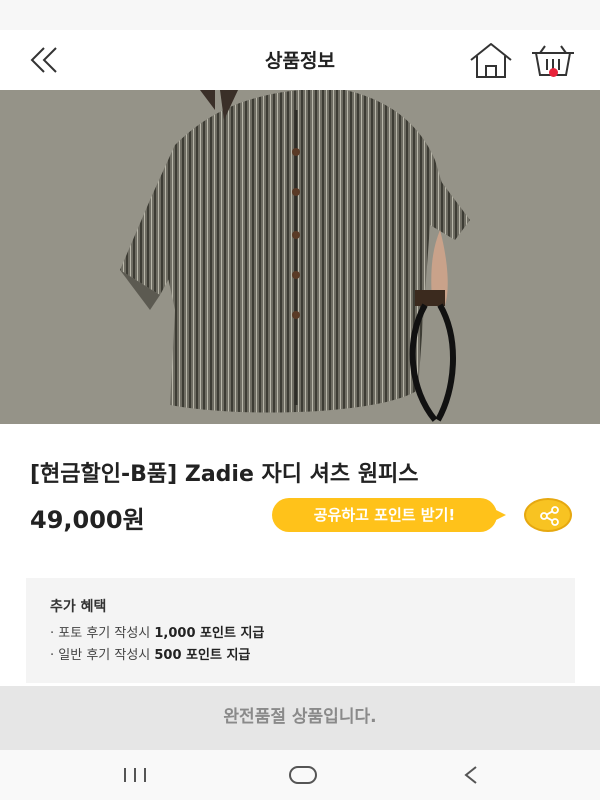 The width and height of the screenshot is (600, 800). I want to click on soldout-bar: 완전품절 상품입니다., so click(300, 718).